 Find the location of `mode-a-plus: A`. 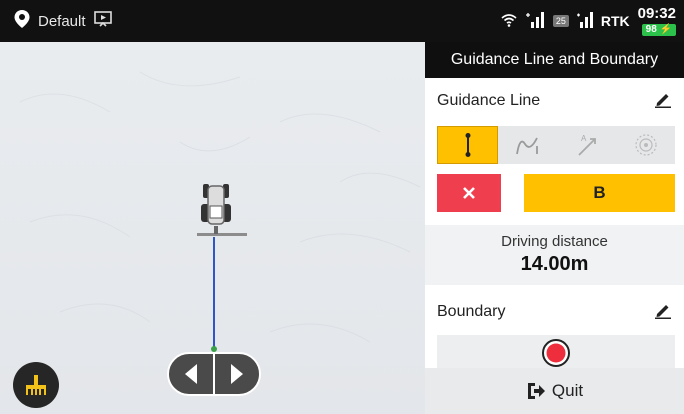

mode-a-plus: A is located at coordinates (586, 145).